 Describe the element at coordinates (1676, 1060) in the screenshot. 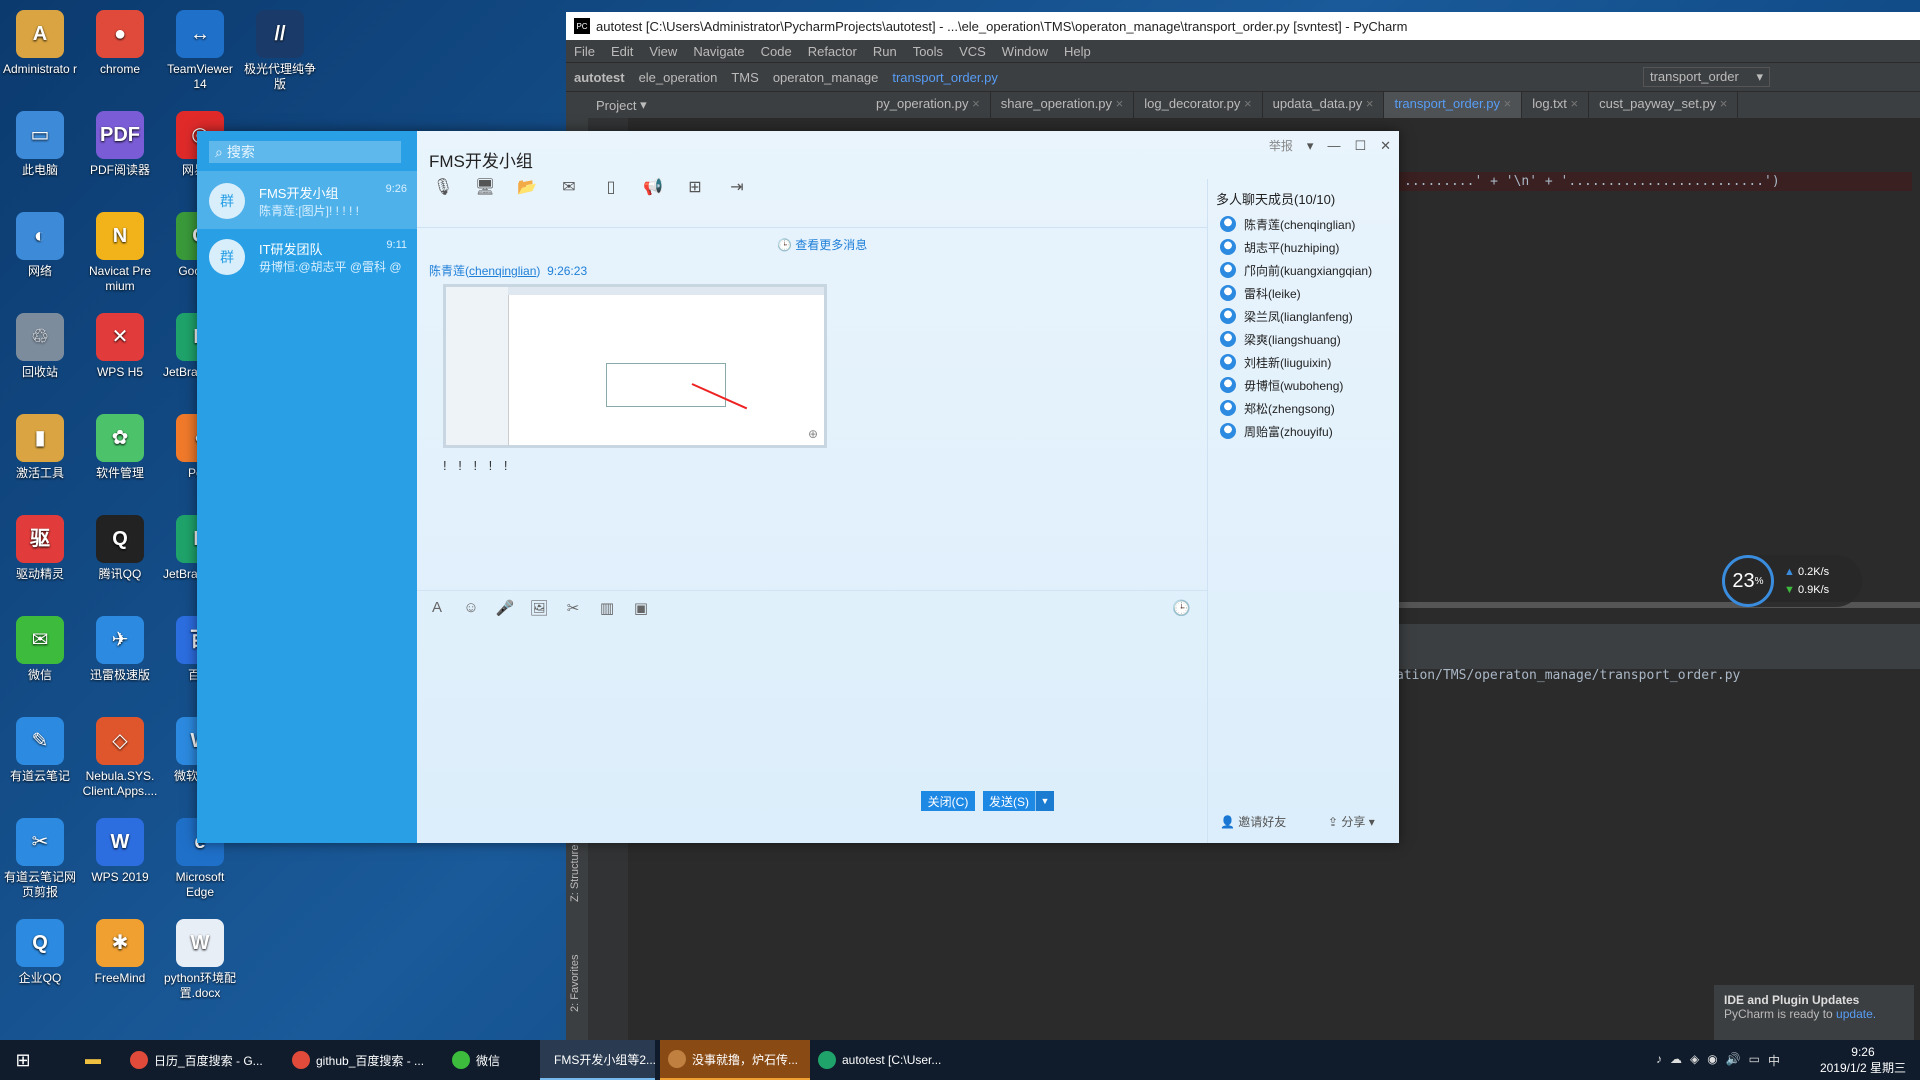

I see `tray-icon-b: ☁` at that location.